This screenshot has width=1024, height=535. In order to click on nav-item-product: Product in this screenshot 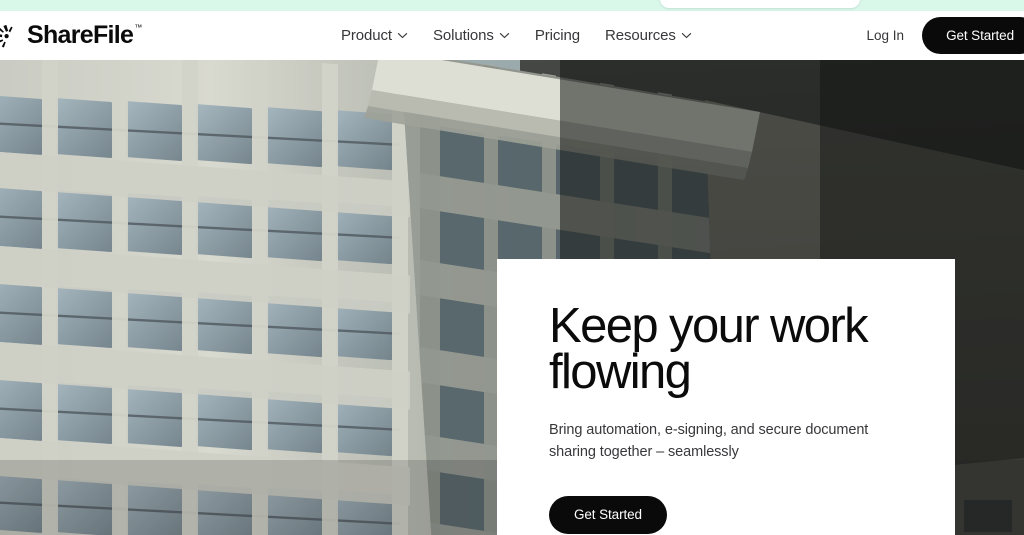, I will do `click(374, 35)`.